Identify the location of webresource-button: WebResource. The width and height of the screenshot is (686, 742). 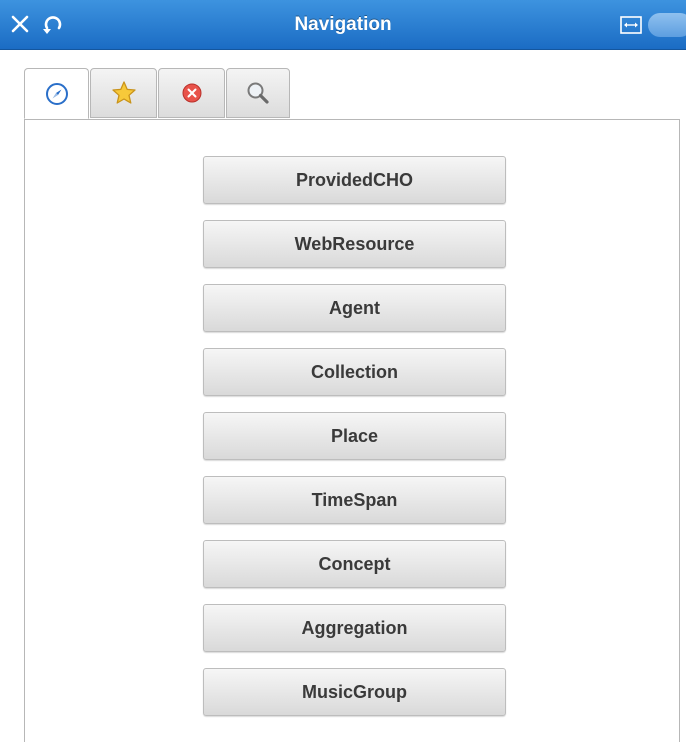
(354, 244).